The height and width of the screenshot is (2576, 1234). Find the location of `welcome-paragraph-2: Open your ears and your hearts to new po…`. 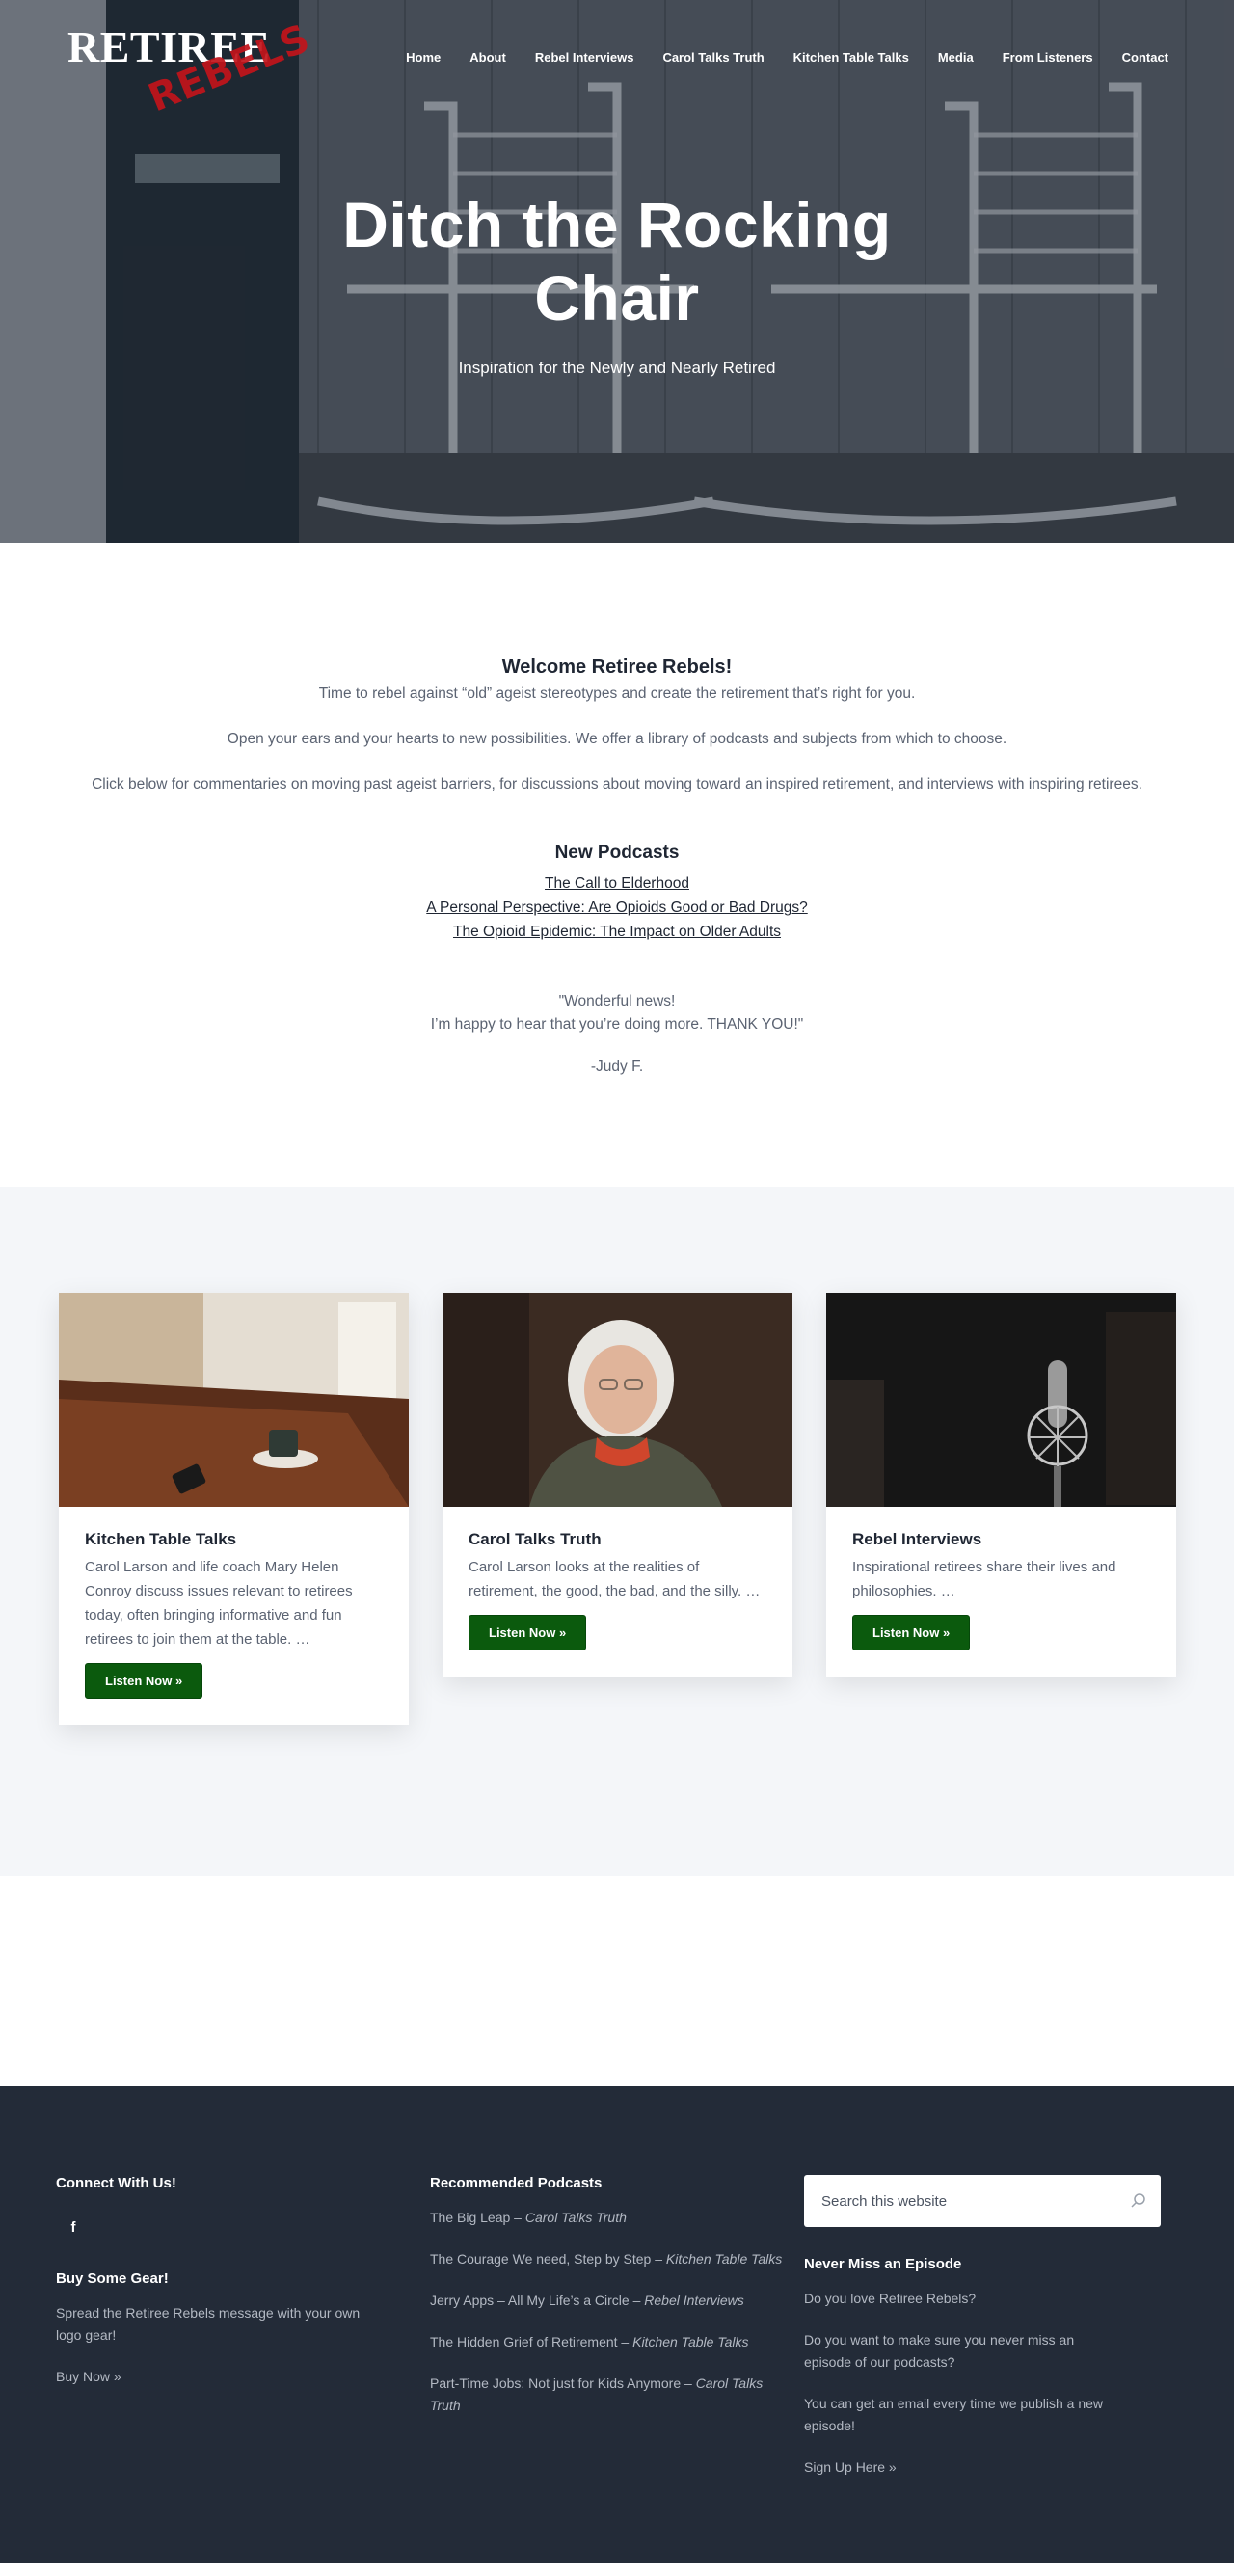

welcome-paragraph-2: Open your ears and your hearts to new po… is located at coordinates (617, 739).